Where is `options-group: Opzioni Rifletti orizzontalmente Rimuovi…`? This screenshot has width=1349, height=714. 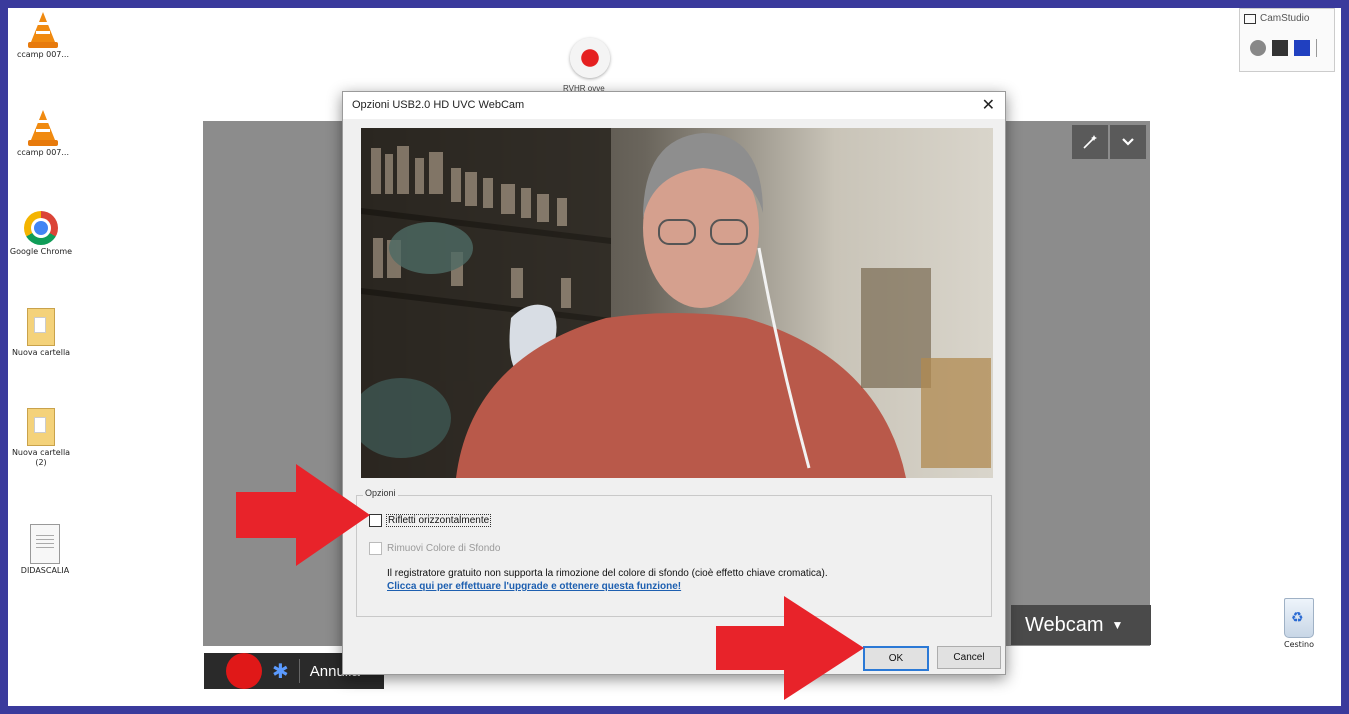 options-group: Opzioni Rifletti orizzontalmente Rimuovi… is located at coordinates (674, 552).